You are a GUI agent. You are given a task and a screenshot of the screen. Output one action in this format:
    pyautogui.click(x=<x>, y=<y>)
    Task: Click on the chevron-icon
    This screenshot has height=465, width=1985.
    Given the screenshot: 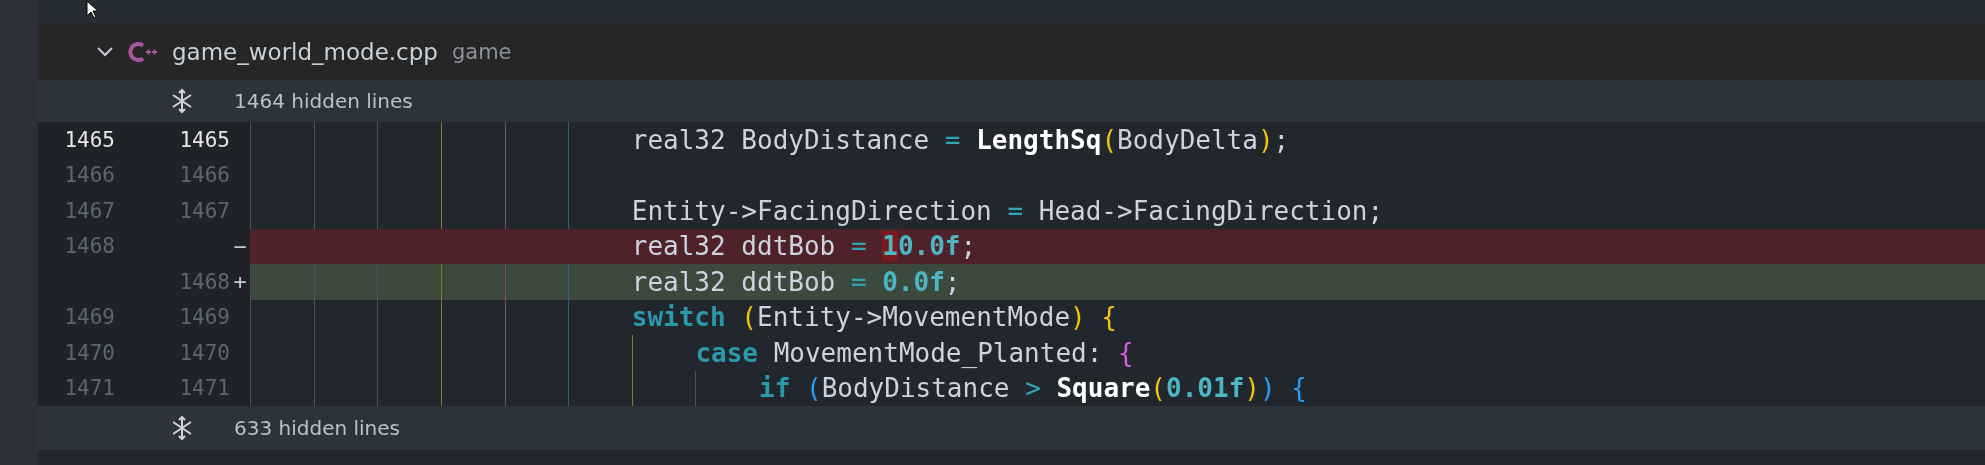 What is the action you would take?
    pyautogui.click(x=105, y=51)
    